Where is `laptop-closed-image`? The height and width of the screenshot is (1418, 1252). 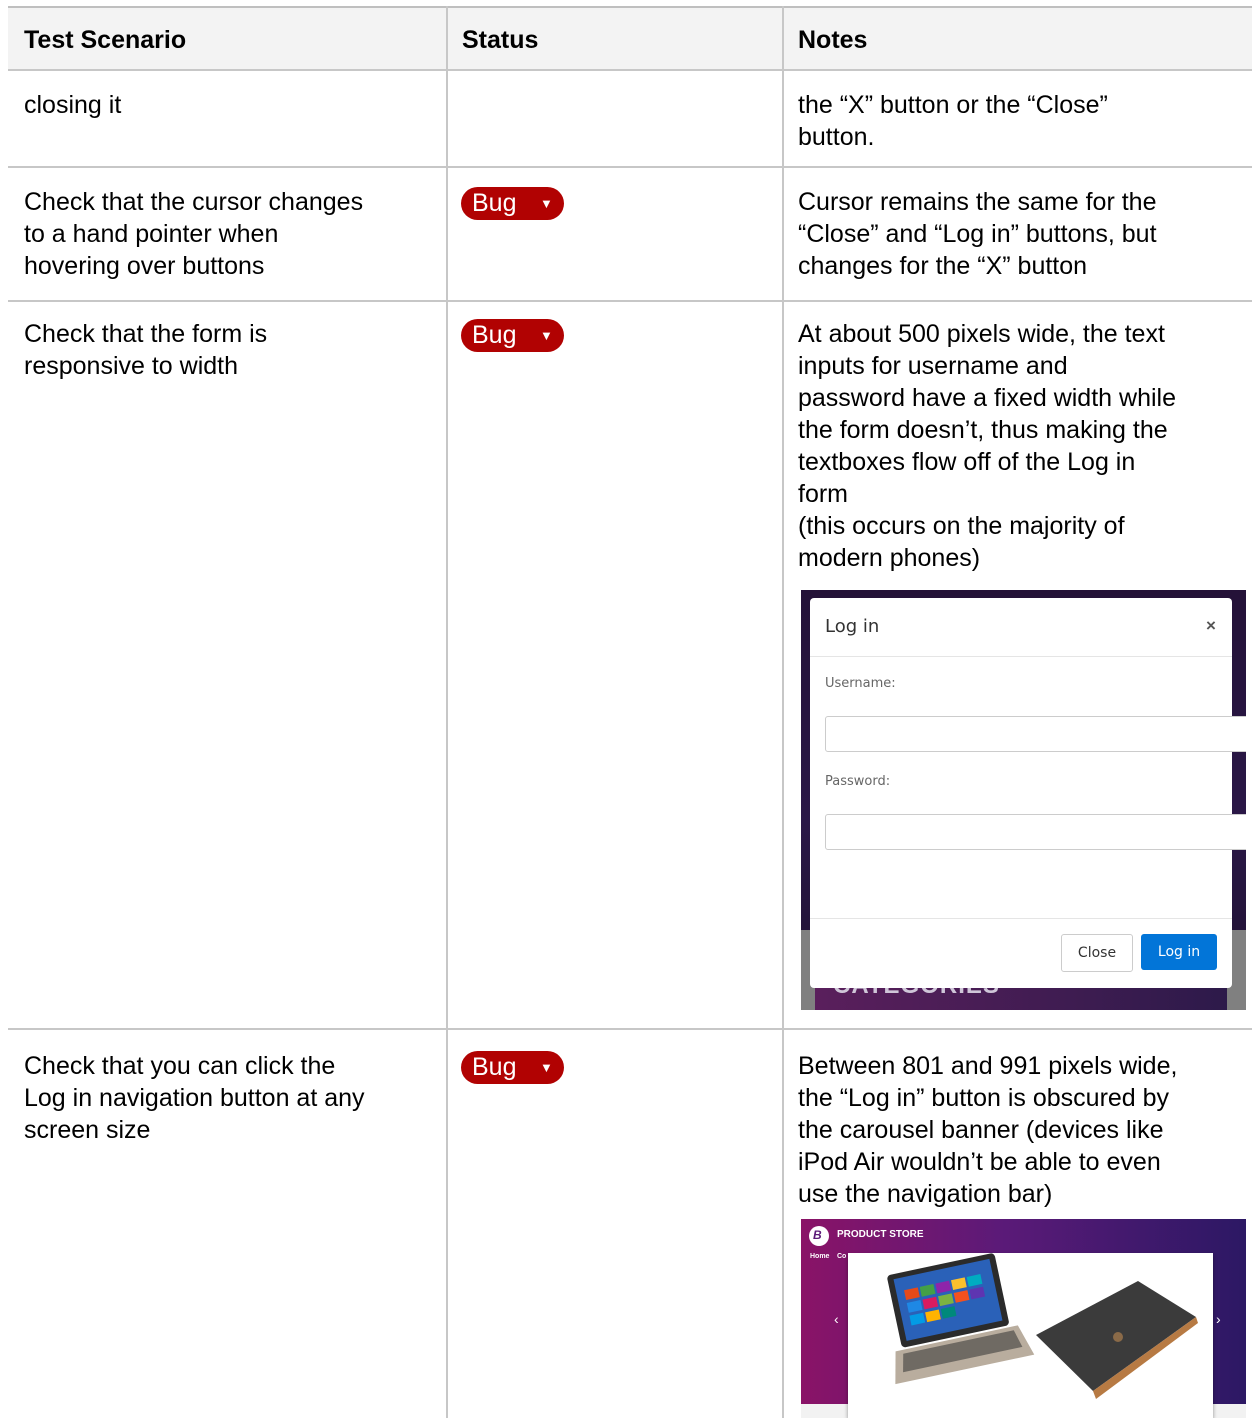 laptop-closed-image is located at coordinates (1117, 1340).